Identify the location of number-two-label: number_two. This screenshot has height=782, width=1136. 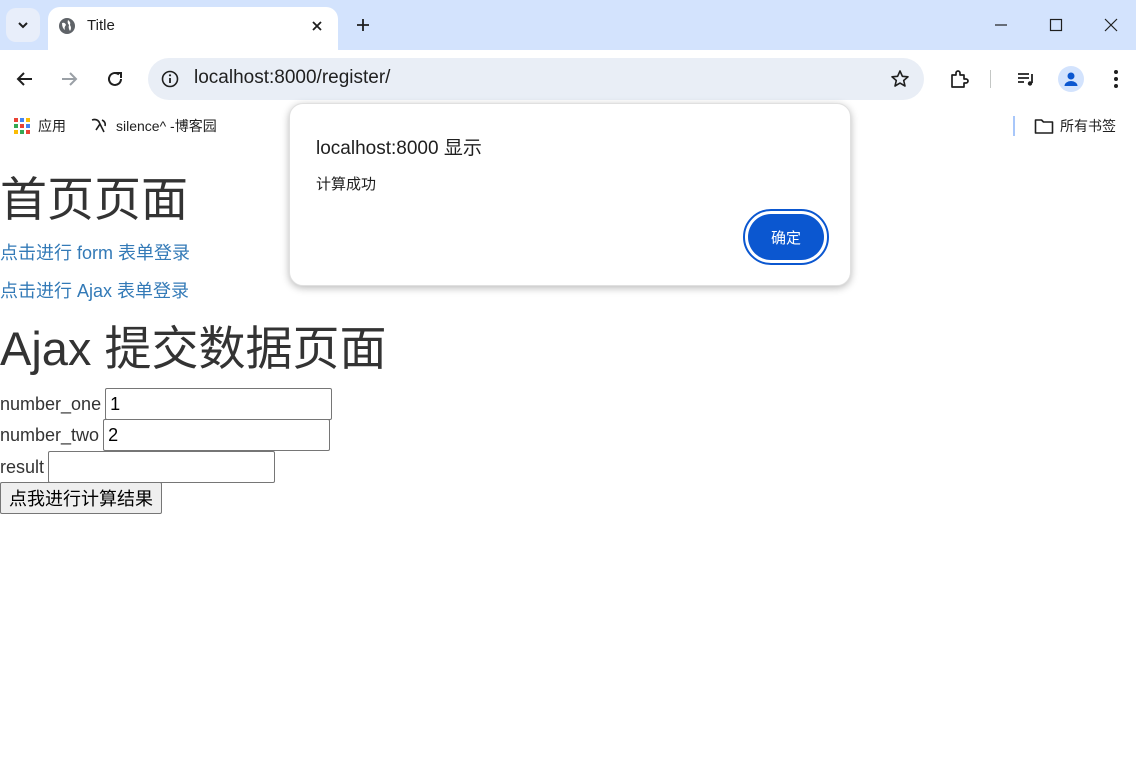
(50, 434).